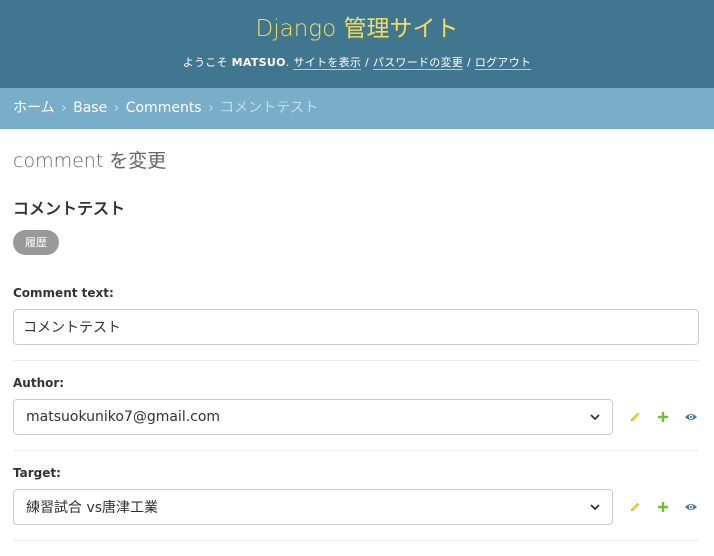 The height and width of the screenshot is (556, 714). What do you see at coordinates (258, 62) in the screenshot?
I see `username: MATSUO` at bounding box center [258, 62].